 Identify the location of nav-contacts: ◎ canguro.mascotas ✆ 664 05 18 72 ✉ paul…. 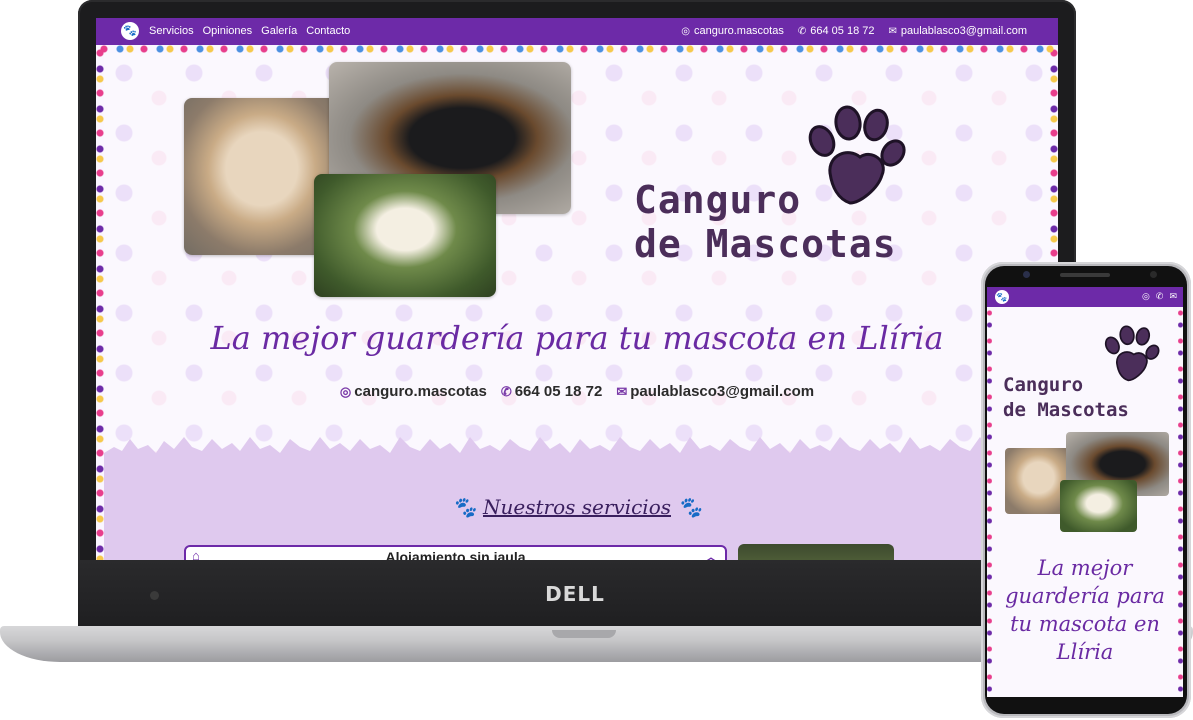
(854, 31).